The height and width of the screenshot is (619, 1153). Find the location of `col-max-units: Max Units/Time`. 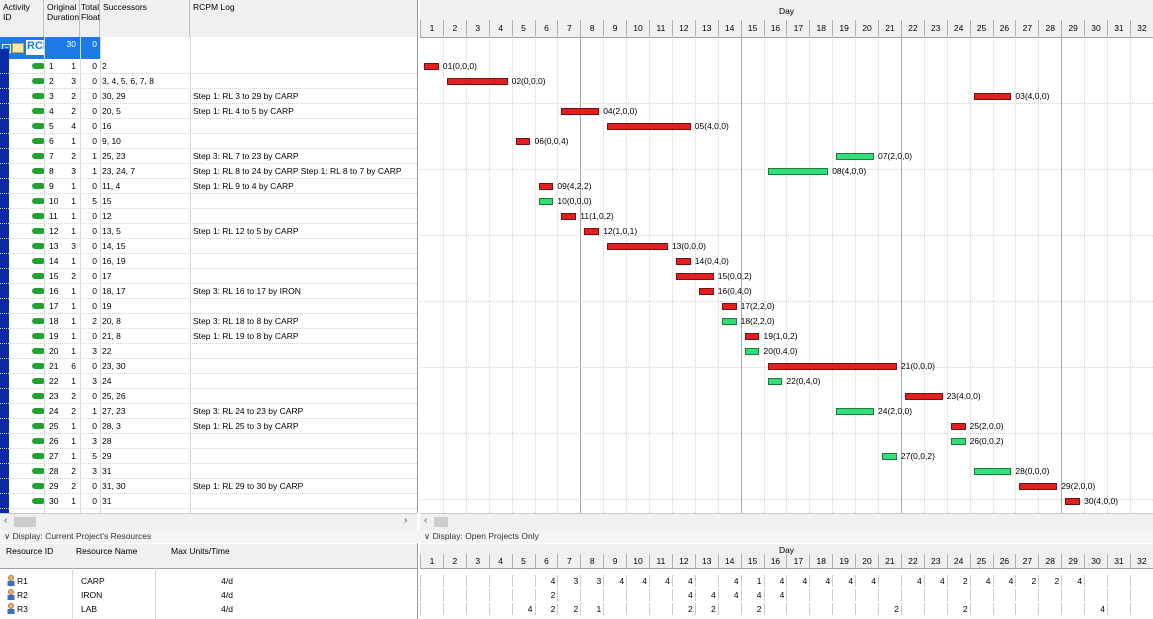

col-max-units: Max Units/Time is located at coordinates (200, 551).